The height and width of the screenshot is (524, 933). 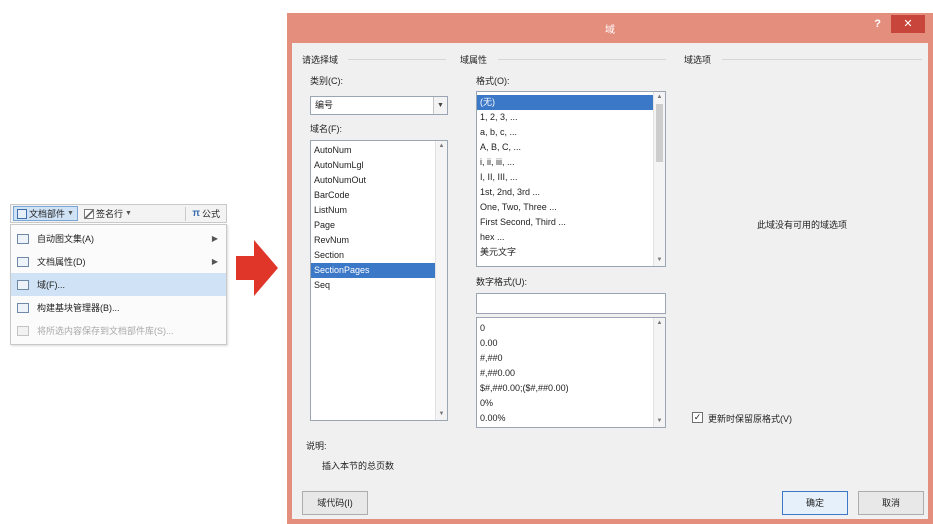 What do you see at coordinates (324, 105) in the screenshot?
I see `category-value: 编号` at bounding box center [324, 105].